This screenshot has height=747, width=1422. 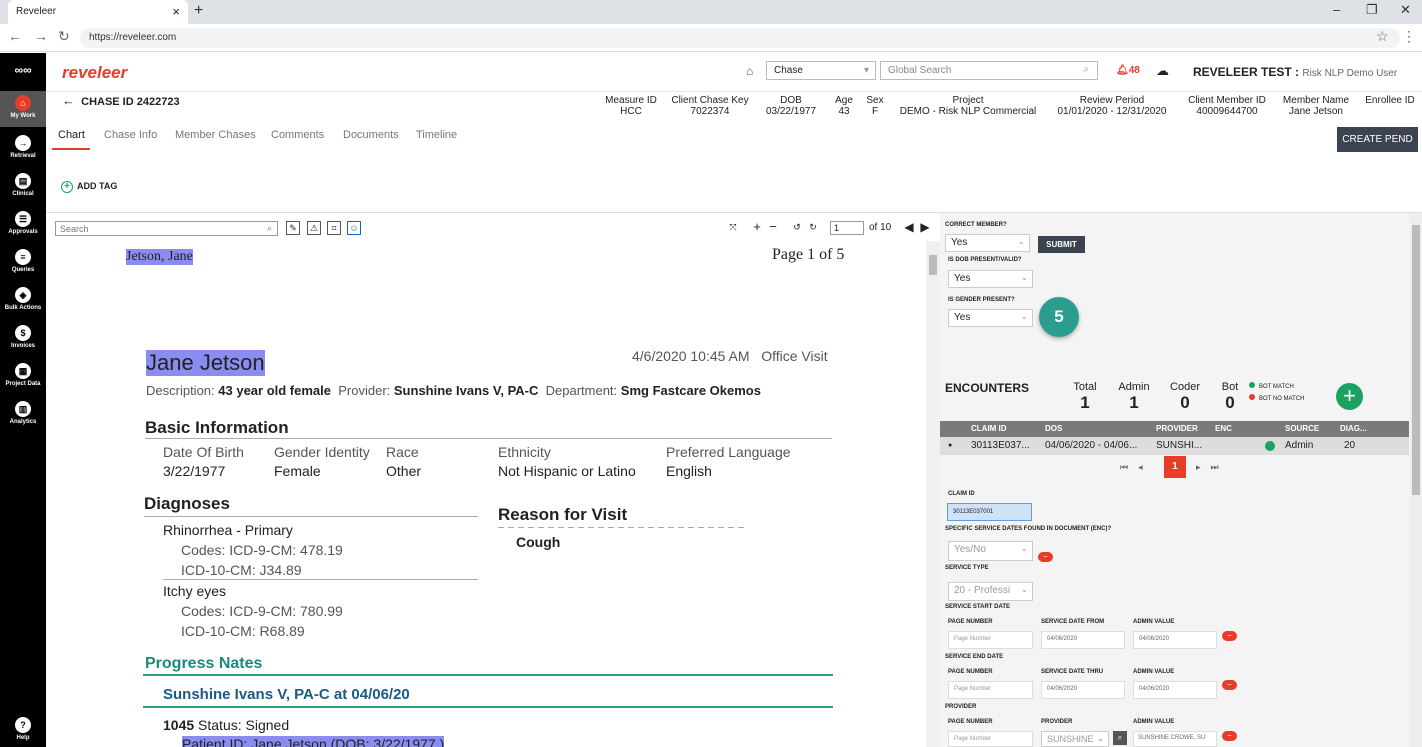 What do you see at coordinates (23, 147) in the screenshot?
I see `nav-retrieval: → Retrieval` at bounding box center [23, 147].